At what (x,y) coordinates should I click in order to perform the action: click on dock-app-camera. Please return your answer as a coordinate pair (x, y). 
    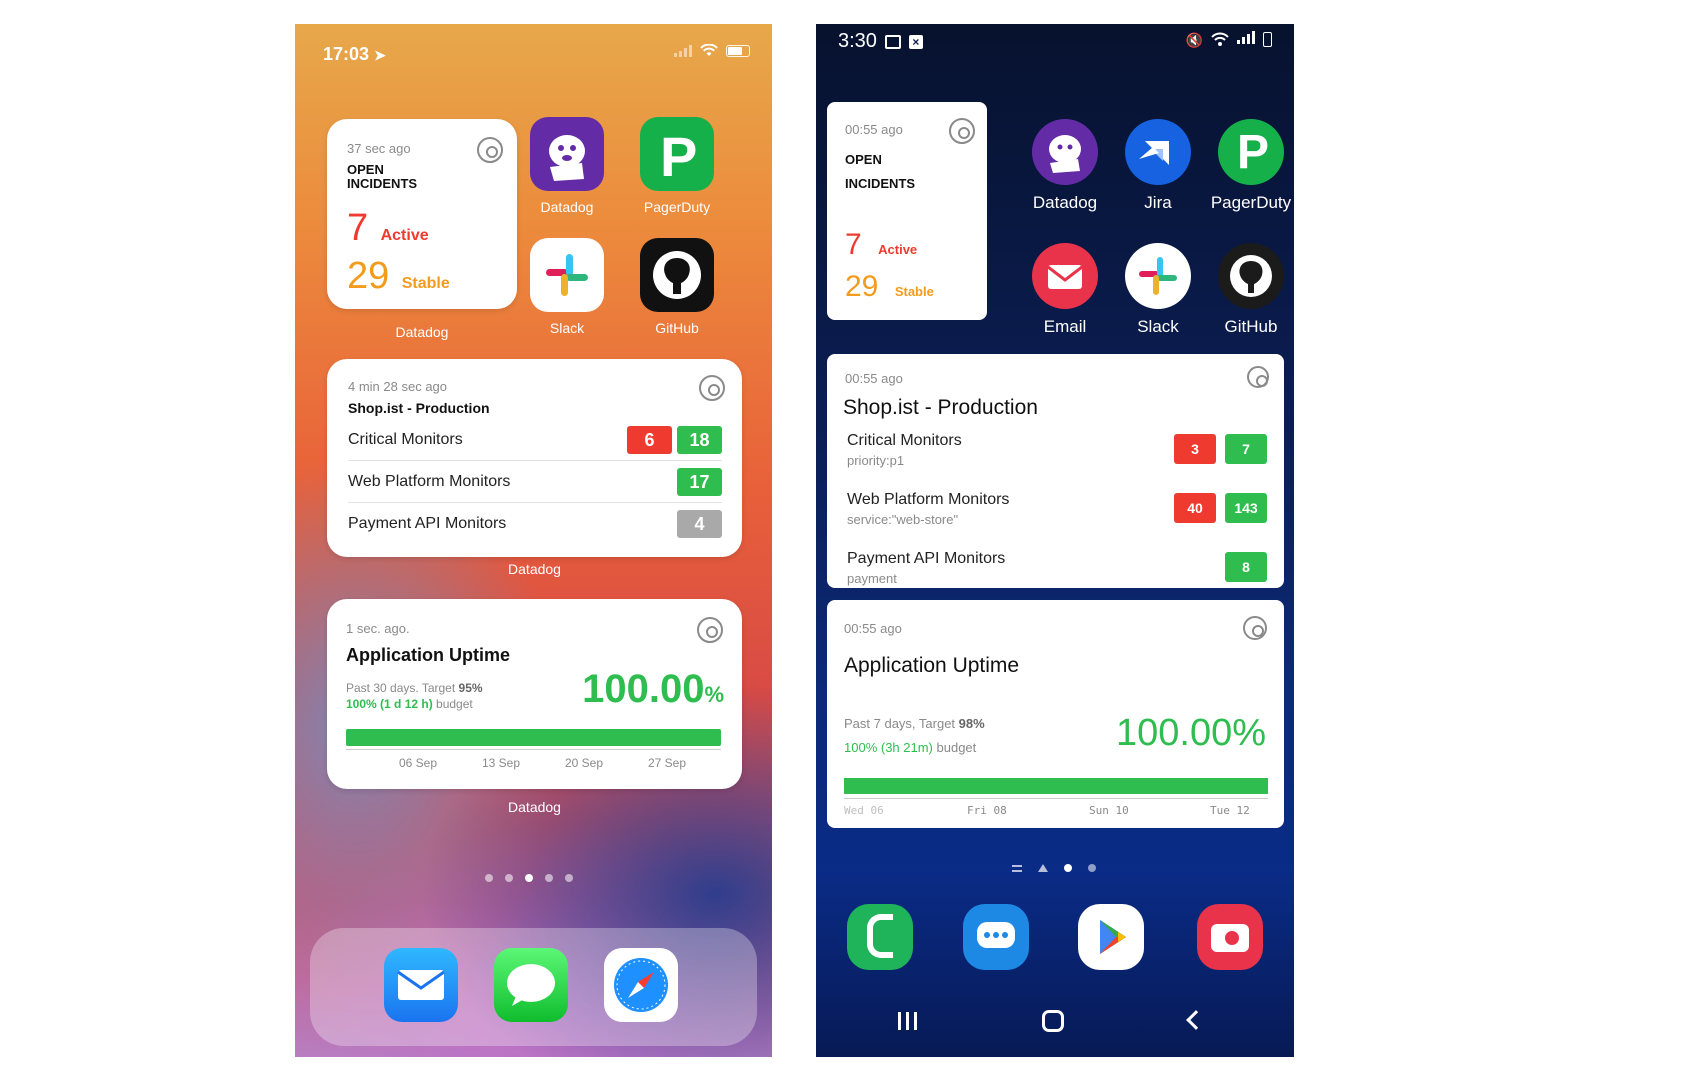
    Looking at the image, I should click on (1230, 937).